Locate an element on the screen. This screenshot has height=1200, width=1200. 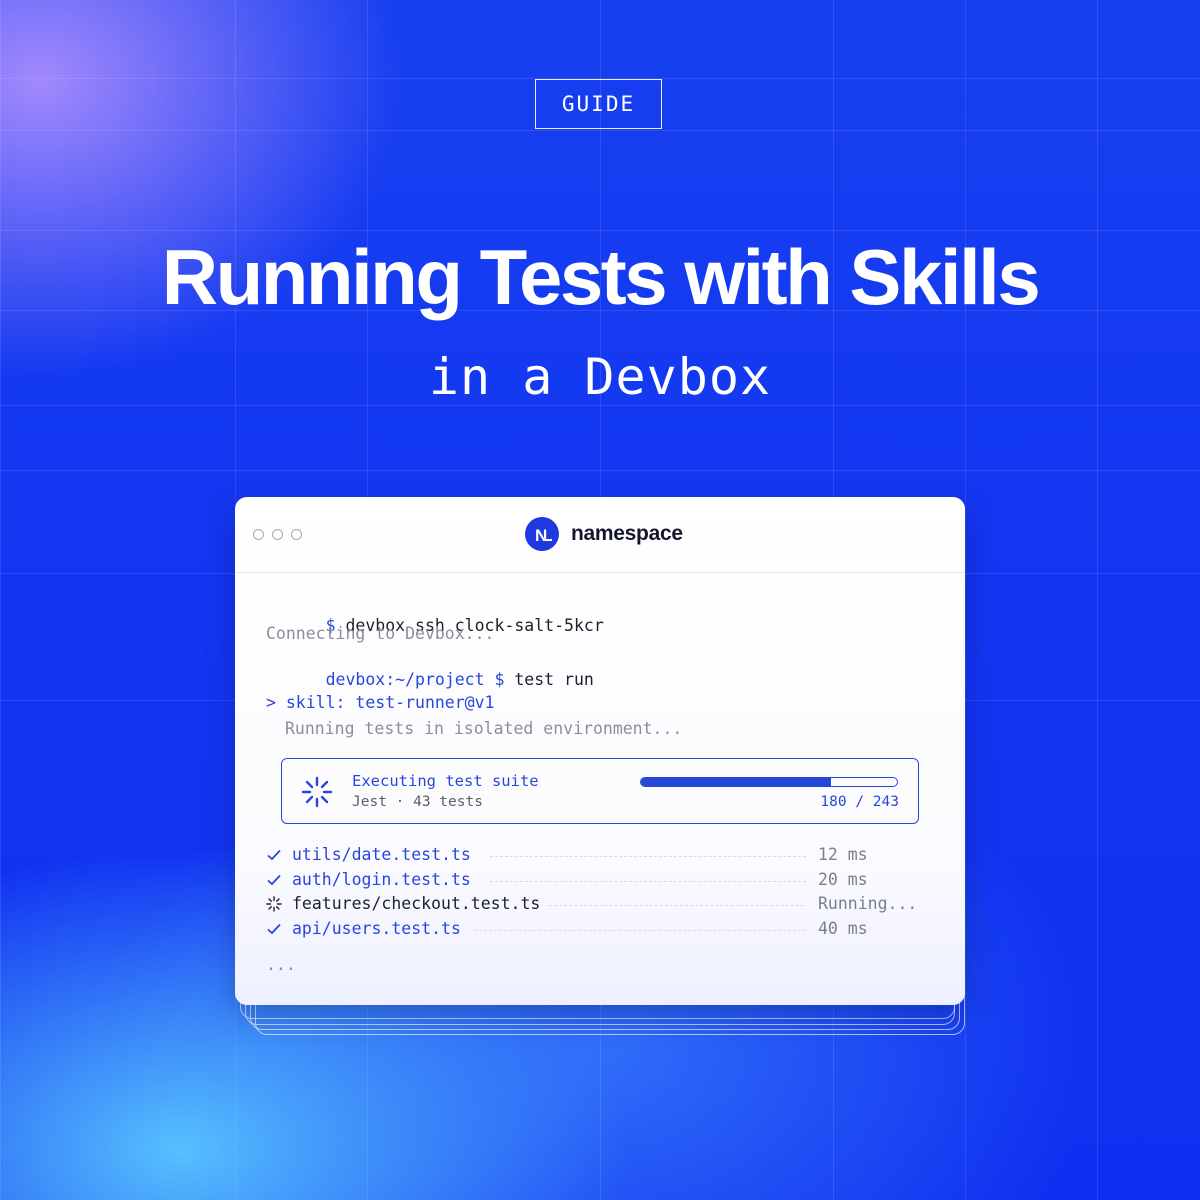
progress-bar-fill is located at coordinates (736, 782).